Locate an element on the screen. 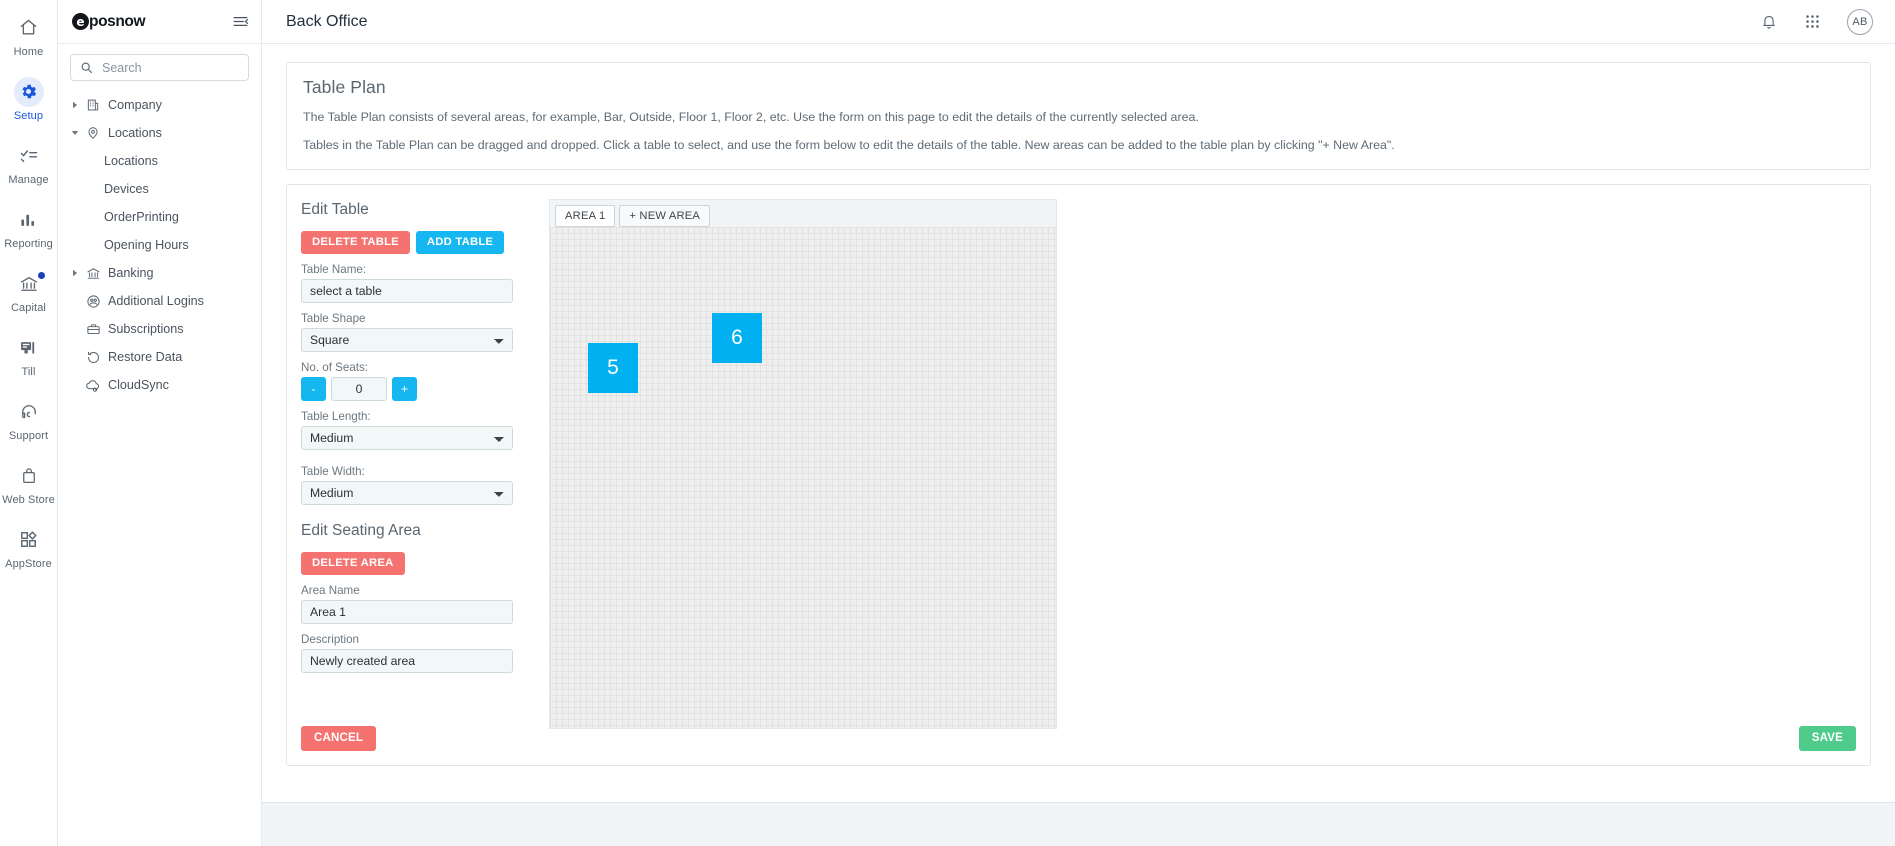 The width and height of the screenshot is (1895, 846). page-title: Table Plan is located at coordinates (344, 87).